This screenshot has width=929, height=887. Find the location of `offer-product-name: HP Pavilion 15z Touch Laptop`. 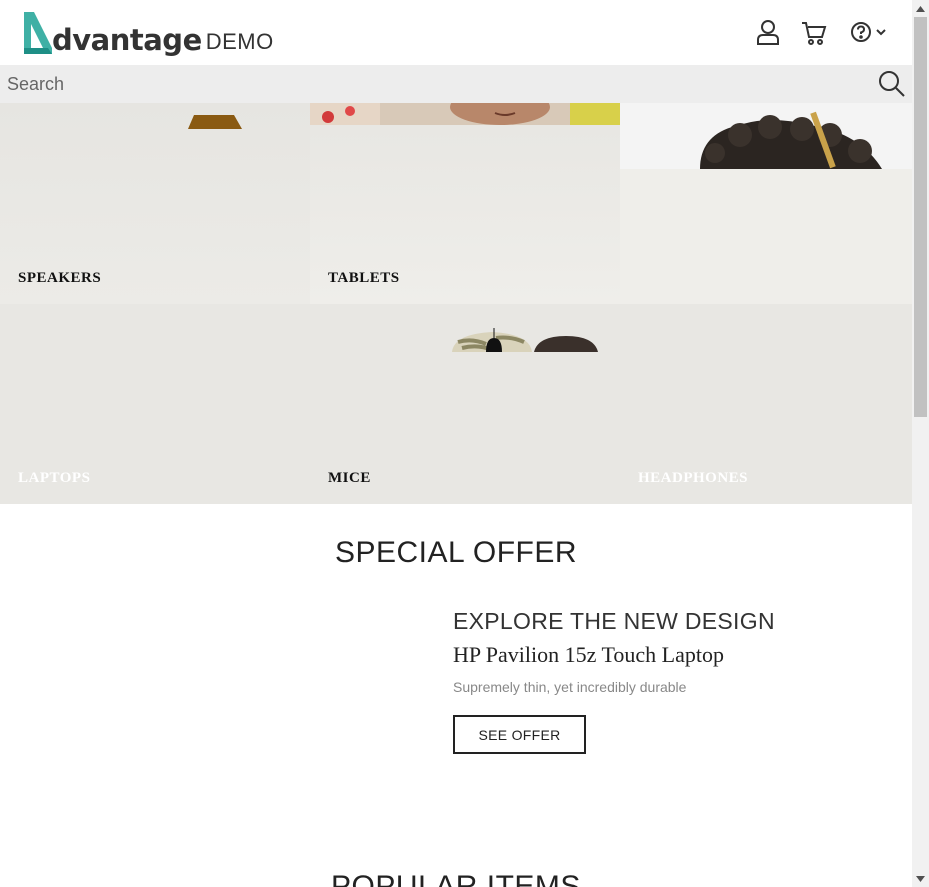

offer-product-name: HP Pavilion 15z Touch Laptop is located at coordinates (588, 654).